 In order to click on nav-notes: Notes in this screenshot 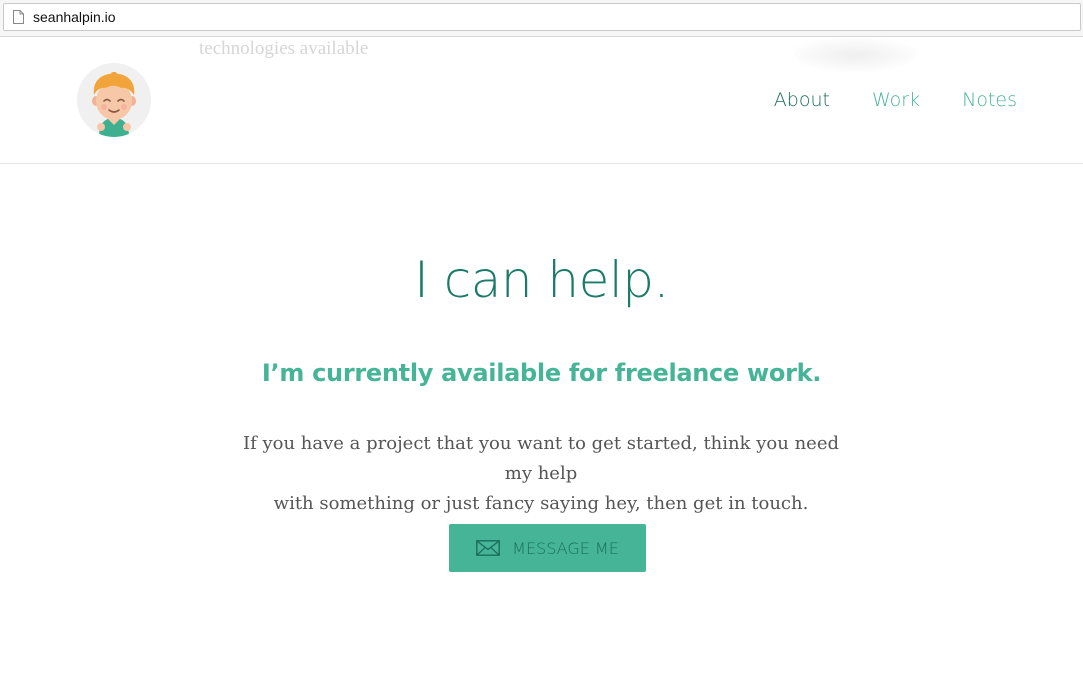, I will do `click(989, 100)`.